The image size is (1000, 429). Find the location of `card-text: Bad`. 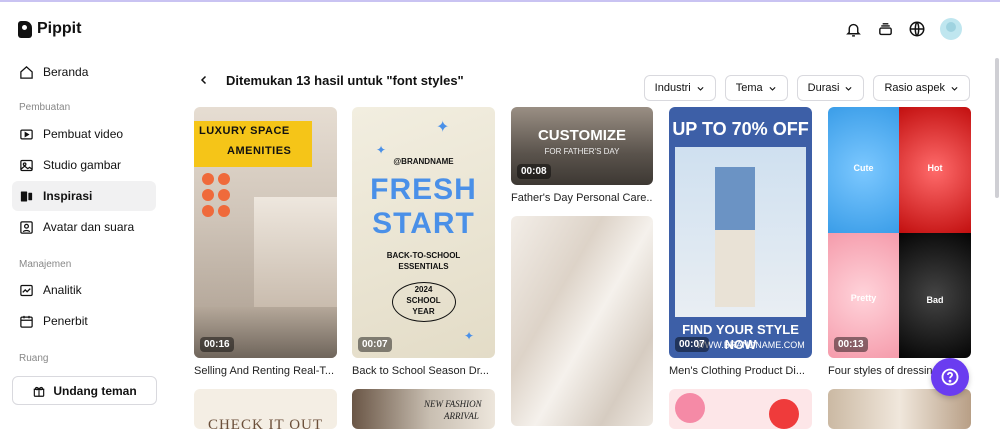

card-text: Bad is located at coordinates (935, 300).